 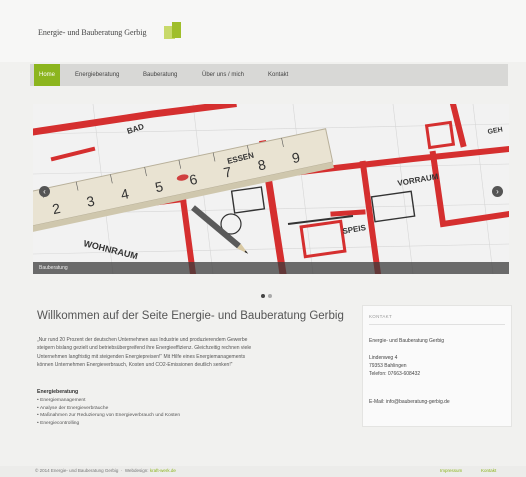 What do you see at coordinates (263, 31) in the screenshot?
I see `site-header: Energie- und Bauberatung Gerbig` at bounding box center [263, 31].